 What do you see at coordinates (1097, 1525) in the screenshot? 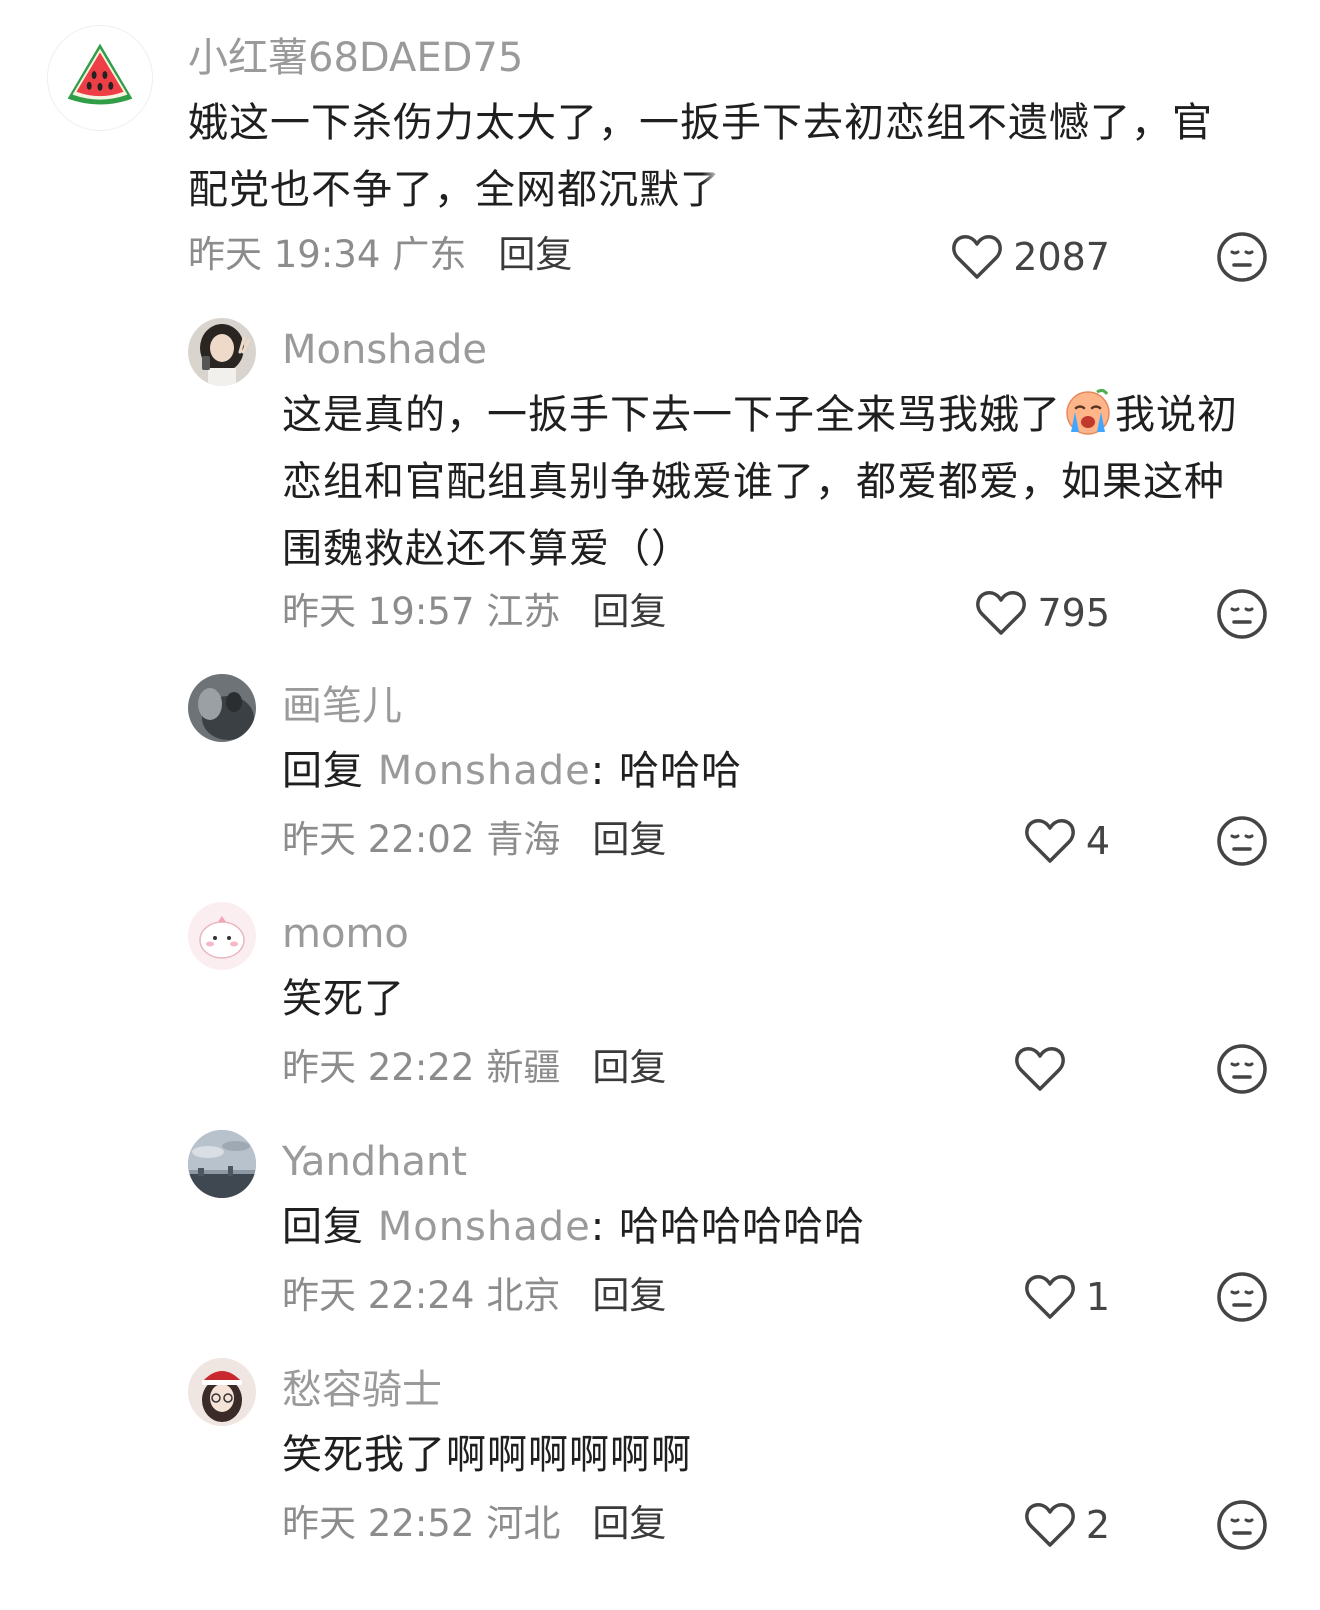
I see `like-count: 2` at bounding box center [1097, 1525].